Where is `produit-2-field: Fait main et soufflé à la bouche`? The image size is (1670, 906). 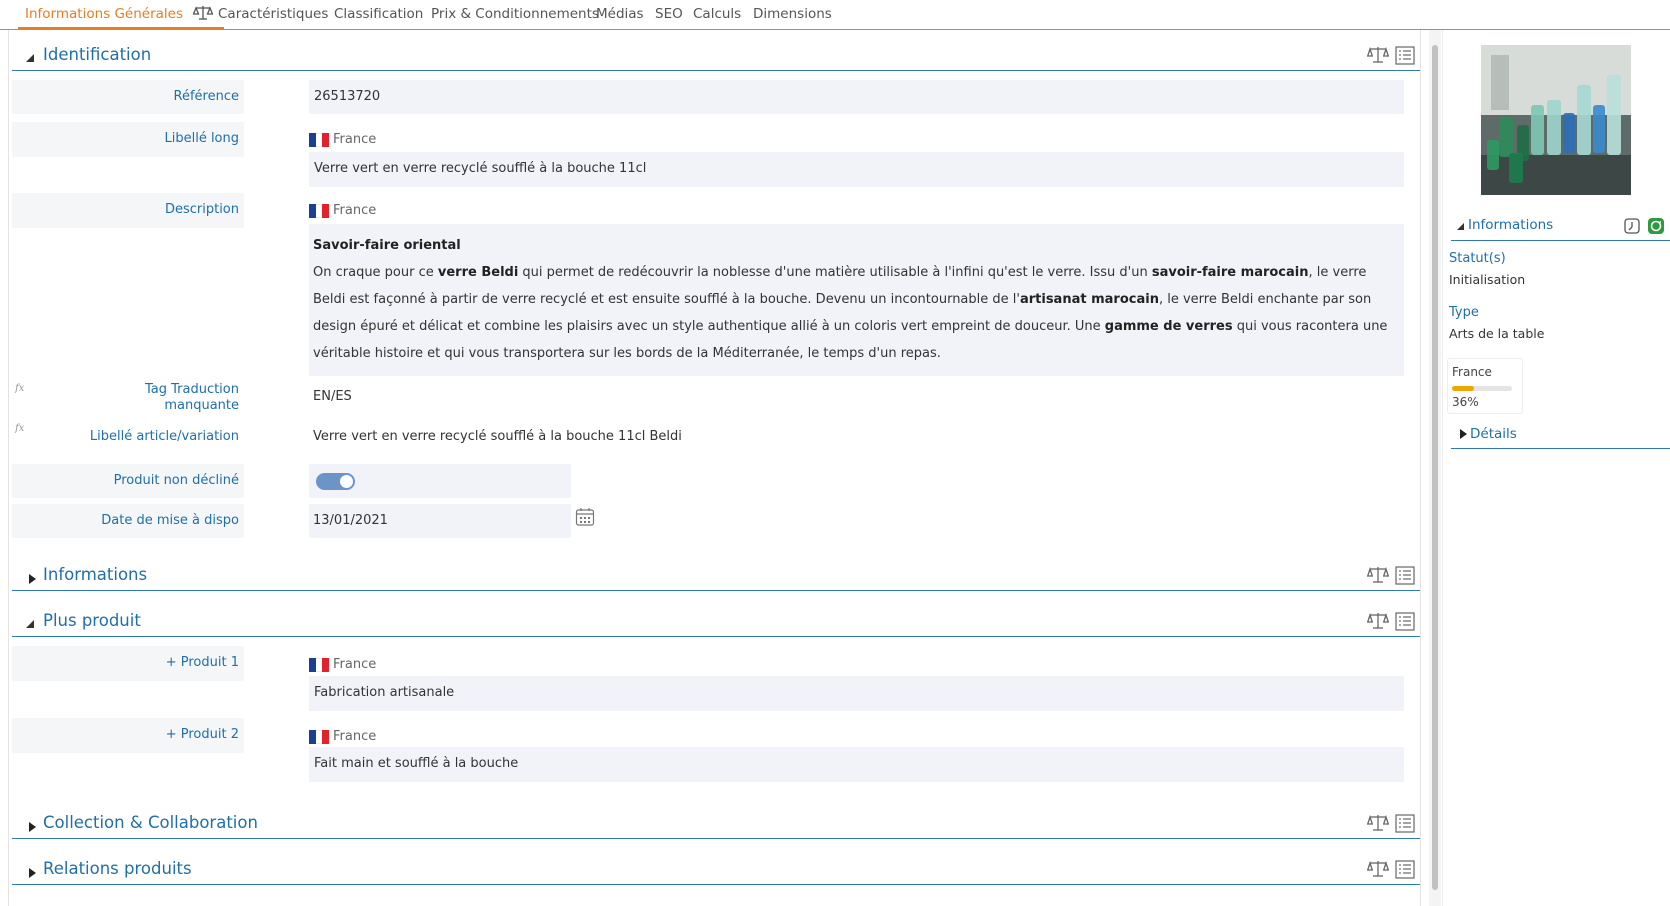
produit-2-field: Fait main et soufflé à la bouche is located at coordinates (856, 764).